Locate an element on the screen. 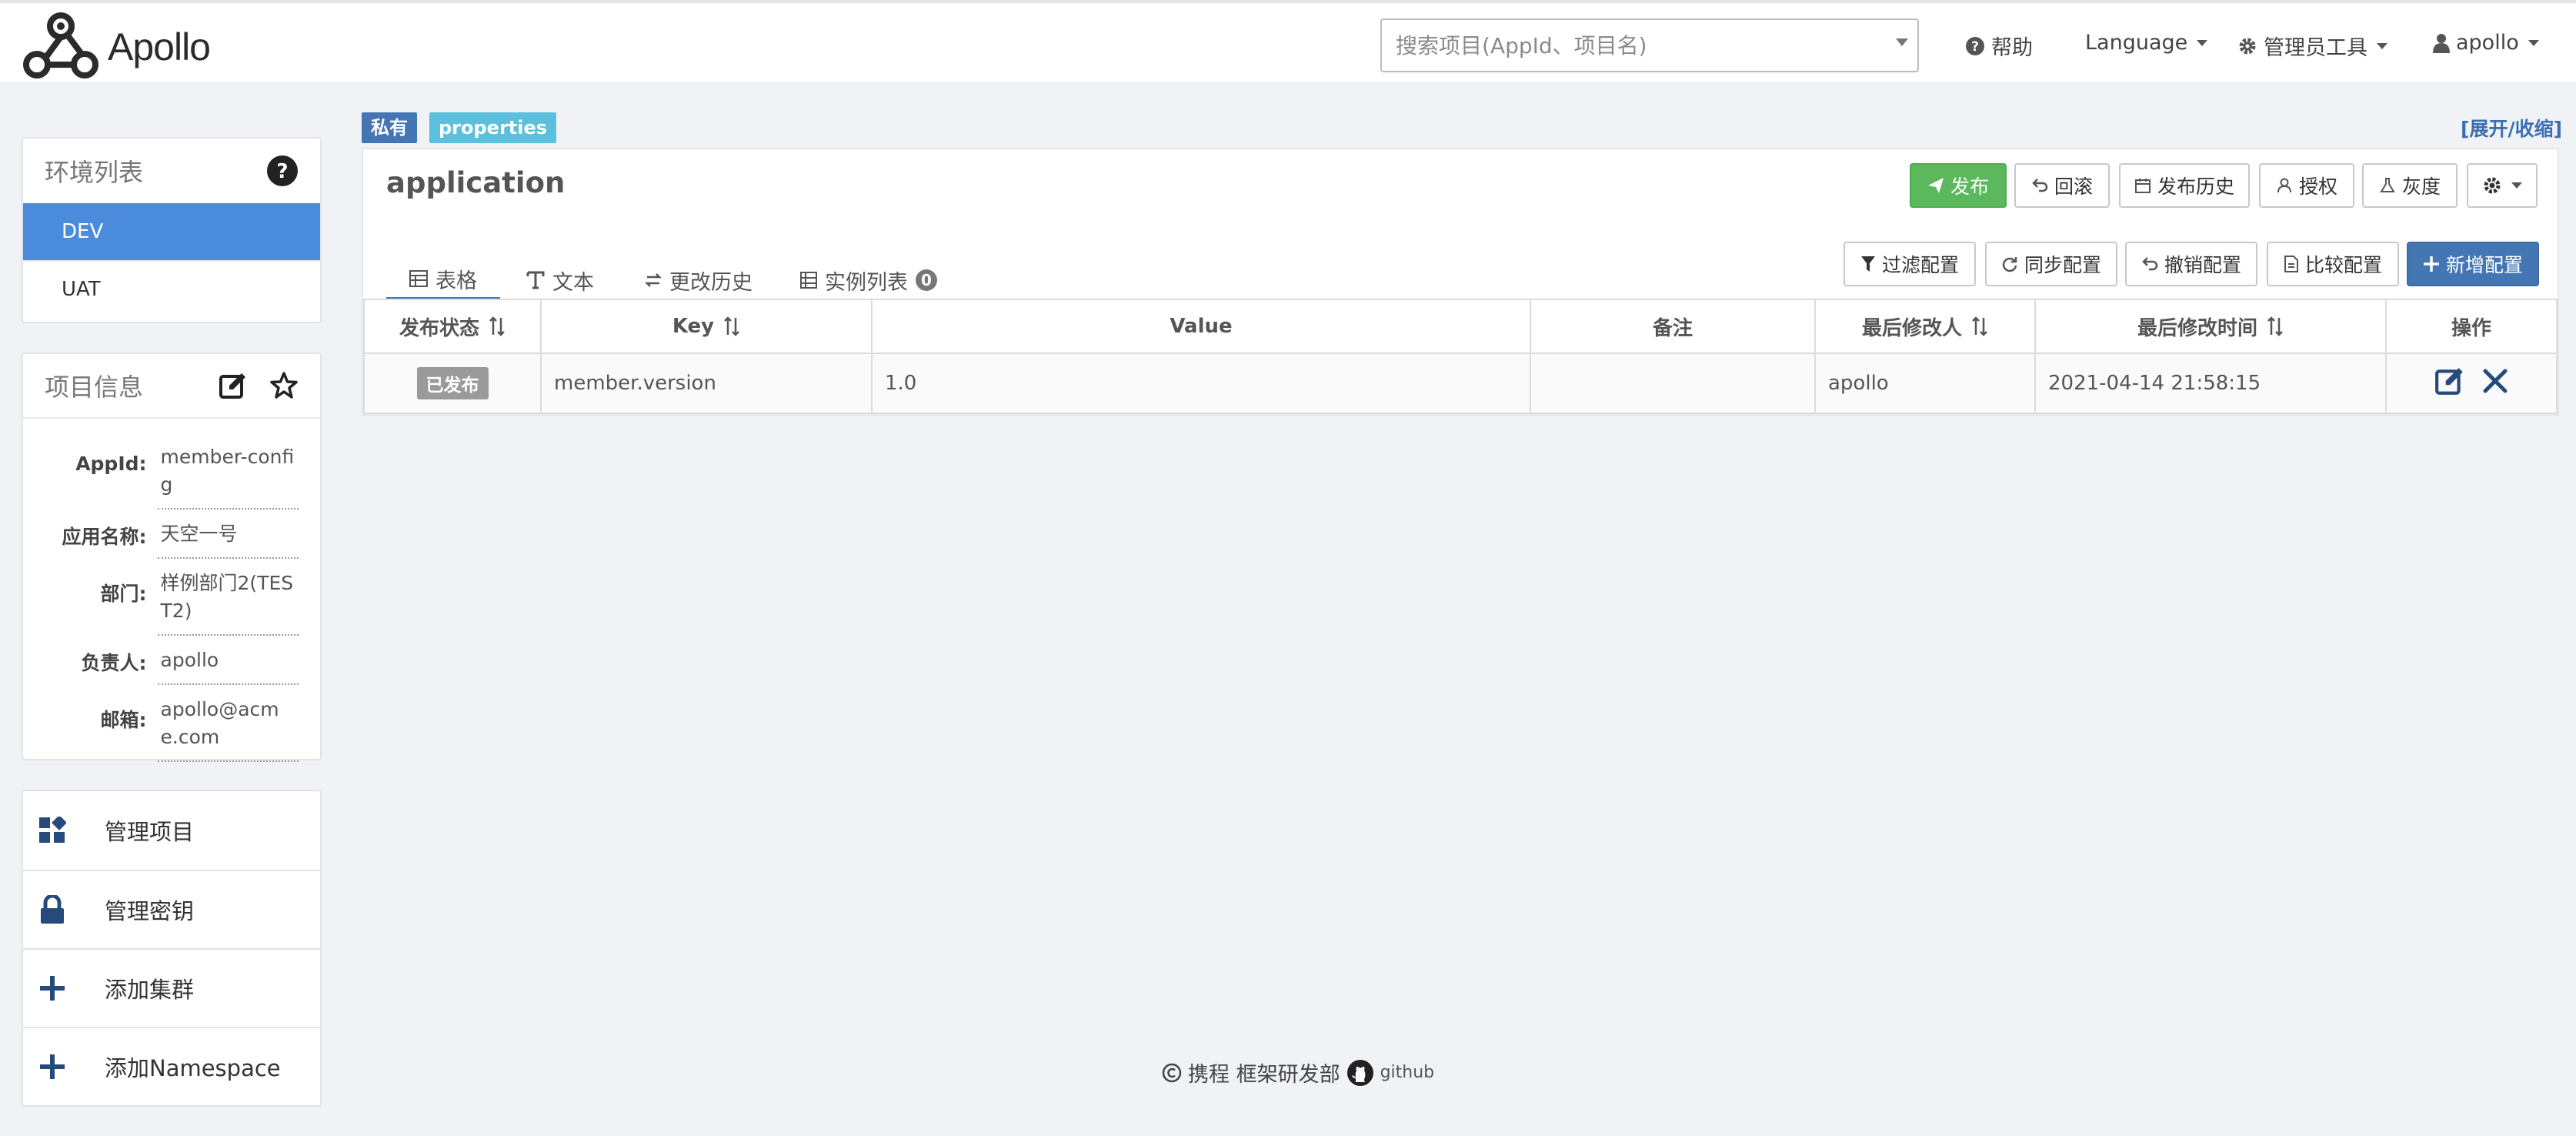 The width and height of the screenshot is (2576, 1136). tab-table: 表格 is located at coordinates (443, 280).